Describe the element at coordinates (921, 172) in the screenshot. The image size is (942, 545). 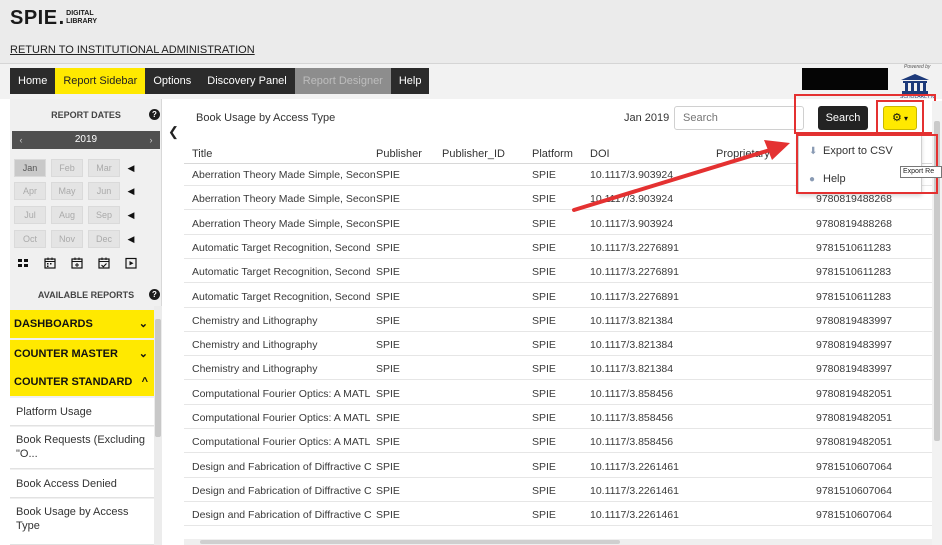
I see `export-tooltip: Export Re` at that location.